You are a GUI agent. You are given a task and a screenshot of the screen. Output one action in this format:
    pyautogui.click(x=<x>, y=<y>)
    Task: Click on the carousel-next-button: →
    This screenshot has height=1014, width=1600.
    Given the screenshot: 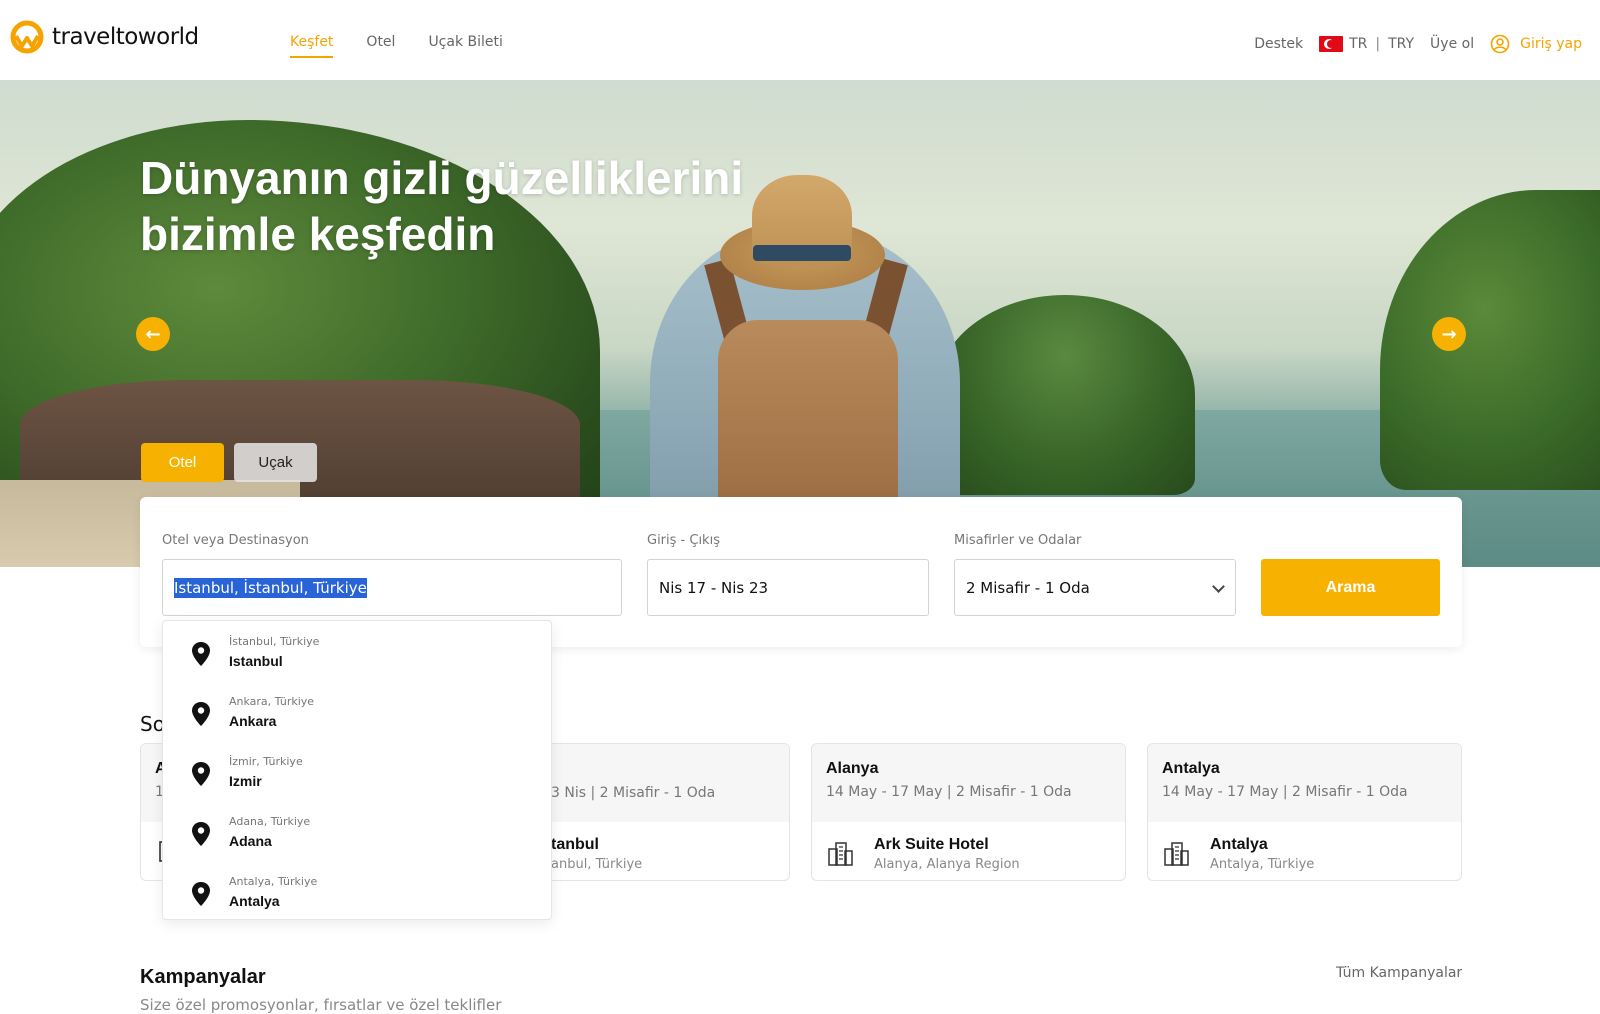 What is the action you would take?
    pyautogui.click(x=1449, y=334)
    